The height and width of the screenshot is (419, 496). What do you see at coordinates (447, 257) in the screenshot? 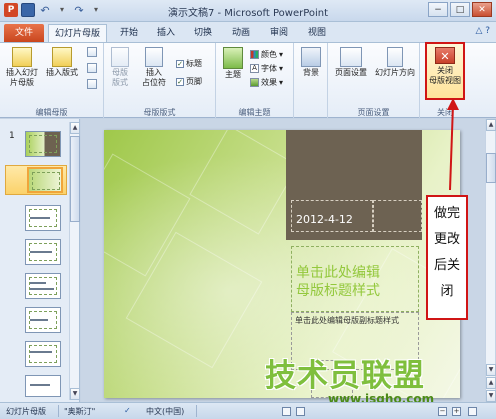
I see `annotation-box: 做完 更改 后关 闭` at bounding box center [447, 257].